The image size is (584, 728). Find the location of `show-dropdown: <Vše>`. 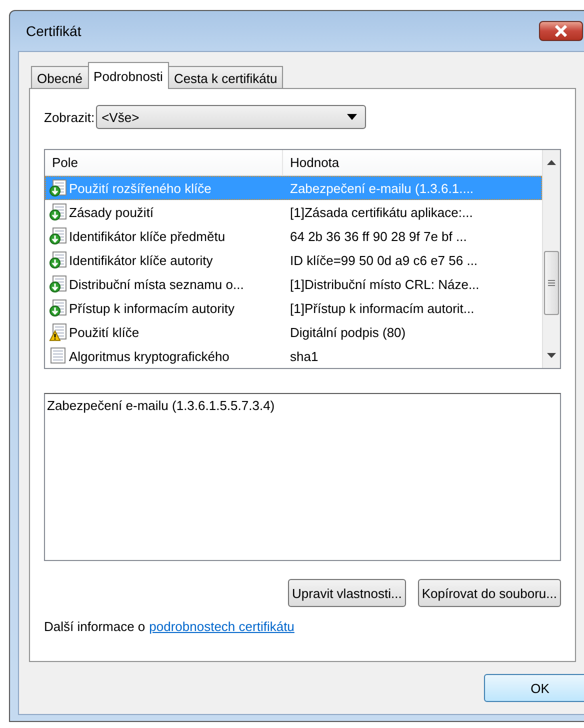

show-dropdown: <Vše> is located at coordinates (231, 117).